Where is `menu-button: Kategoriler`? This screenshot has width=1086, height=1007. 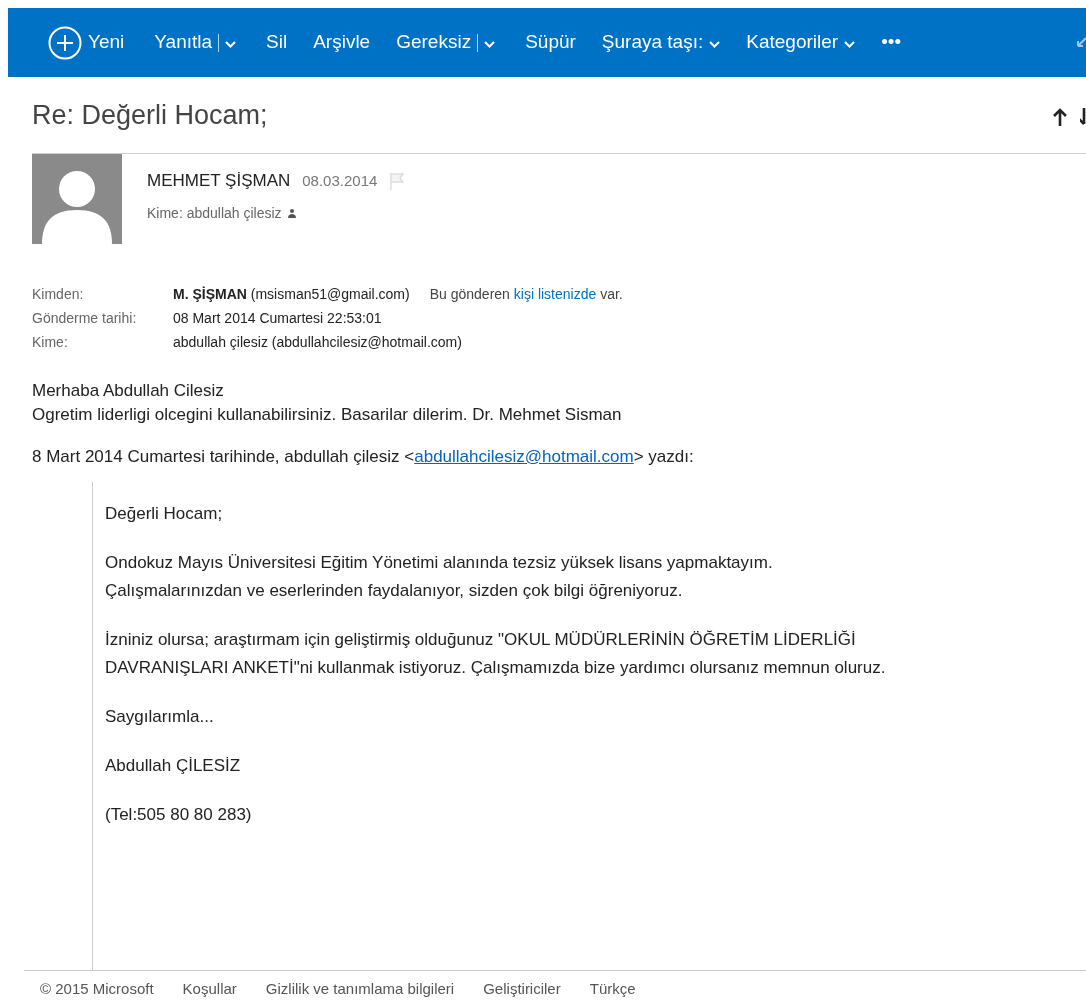
menu-button: Kategoriler is located at coordinates (801, 42).